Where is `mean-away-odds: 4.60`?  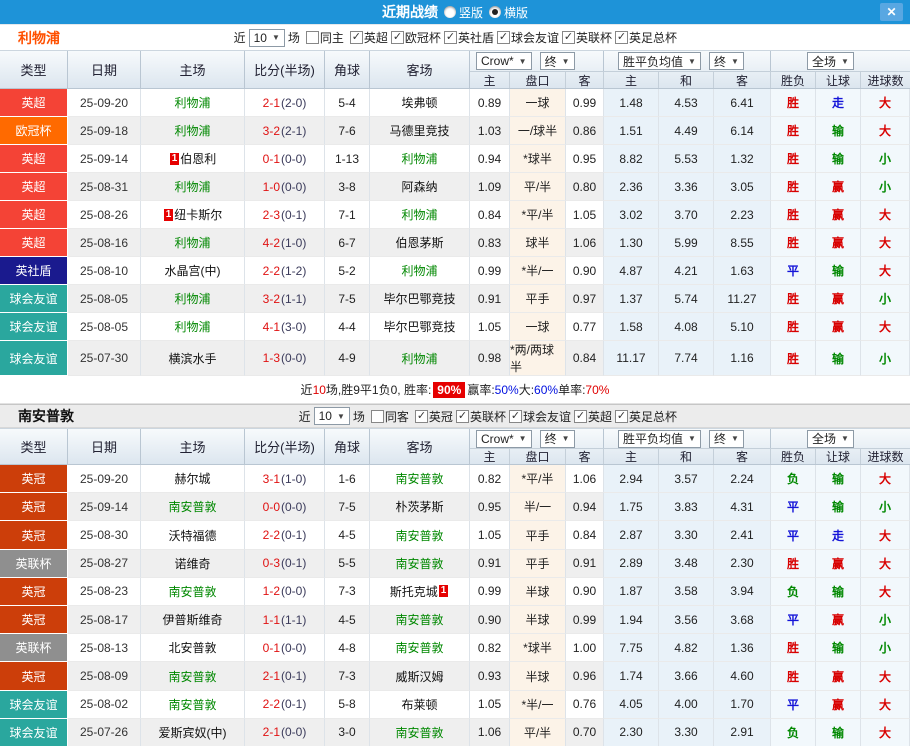
mean-away-odds: 4.60 is located at coordinates (742, 676).